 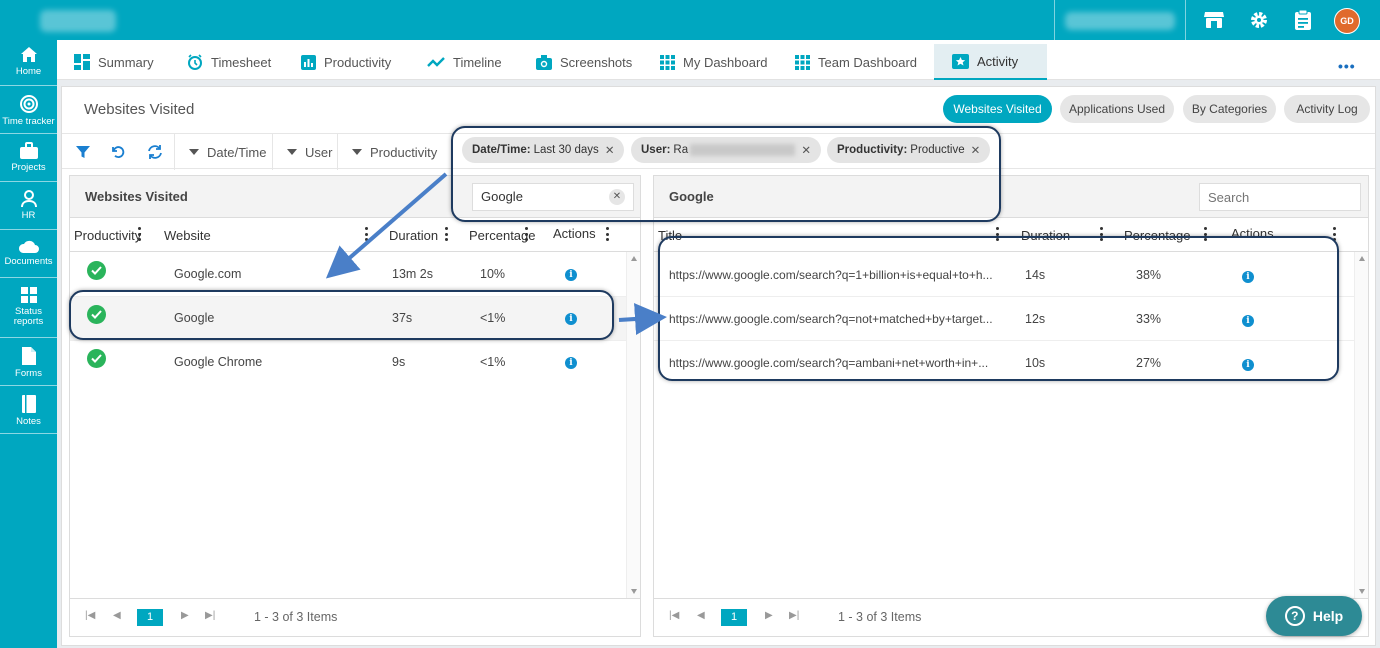 I want to click on sidebar-item-status-reports: Status reports, so click(x=28, y=309).